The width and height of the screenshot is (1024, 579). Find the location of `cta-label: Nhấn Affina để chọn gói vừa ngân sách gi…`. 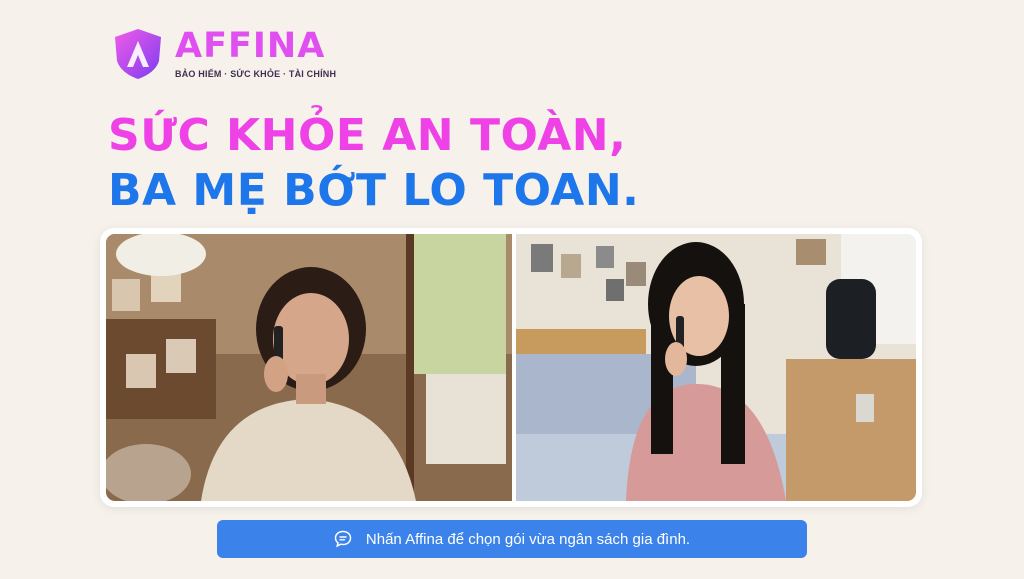

cta-label: Nhấn Affina để chọn gói vừa ngân sách gi… is located at coordinates (528, 539).